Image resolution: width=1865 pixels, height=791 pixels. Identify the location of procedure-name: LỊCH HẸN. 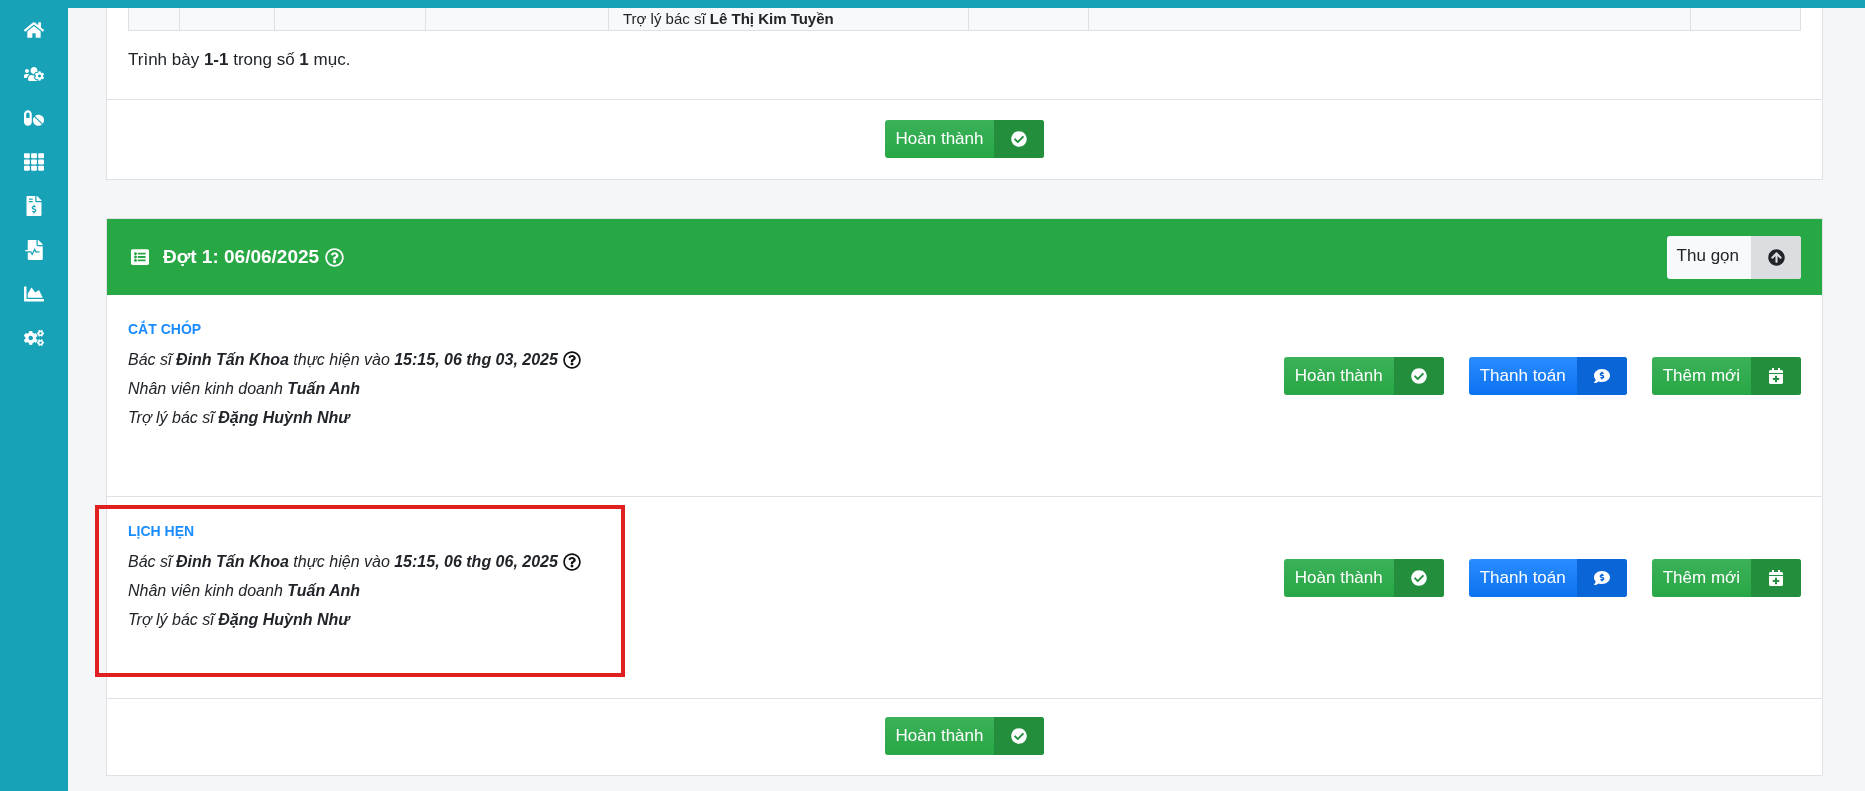
(162, 531).